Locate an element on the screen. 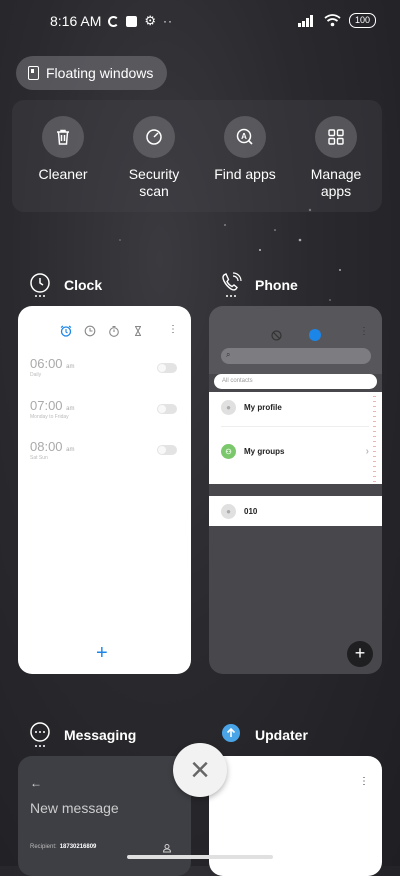 The height and width of the screenshot is (876, 400). grid-icon is located at coordinates (336, 137).